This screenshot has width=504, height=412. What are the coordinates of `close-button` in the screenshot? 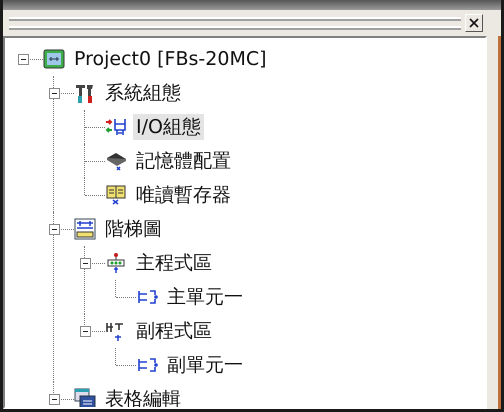 It's located at (474, 23).